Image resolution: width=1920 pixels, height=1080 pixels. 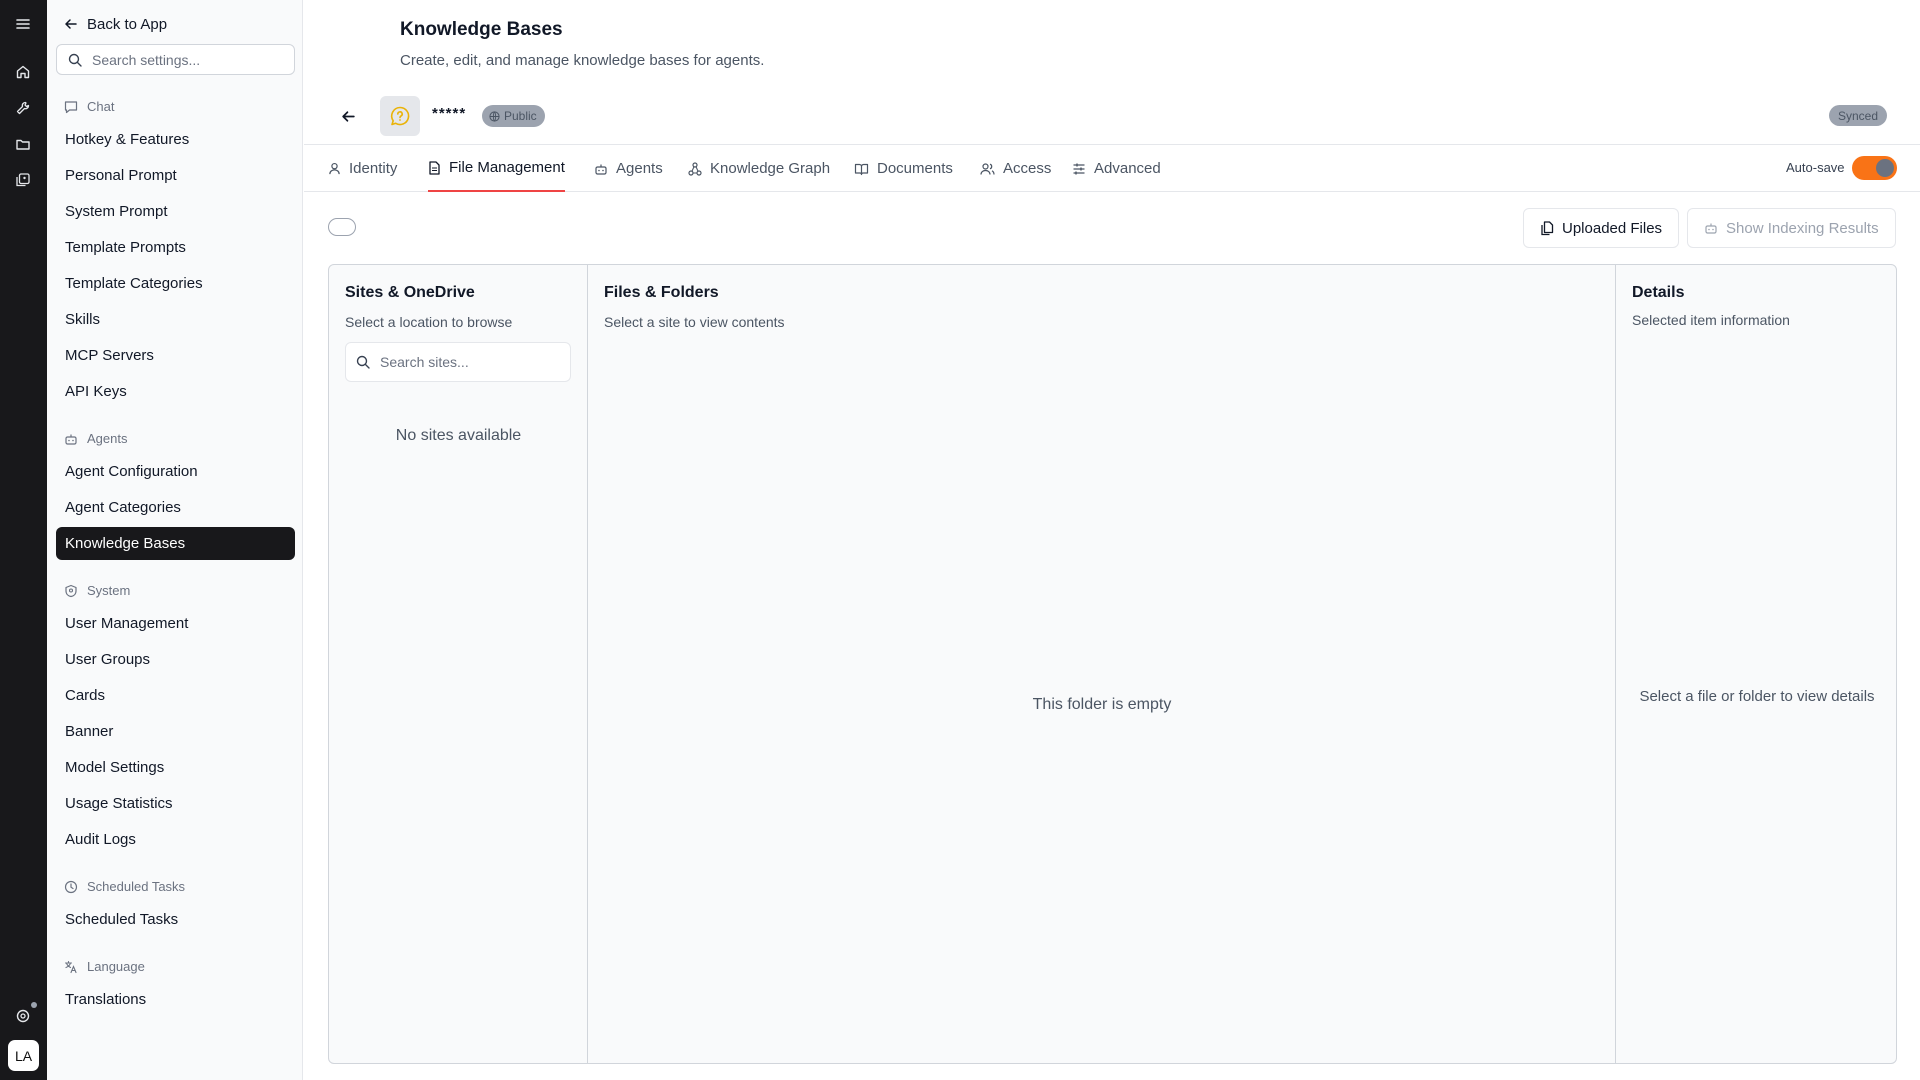 I want to click on app-rail: LA, so click(x=23, y=540).